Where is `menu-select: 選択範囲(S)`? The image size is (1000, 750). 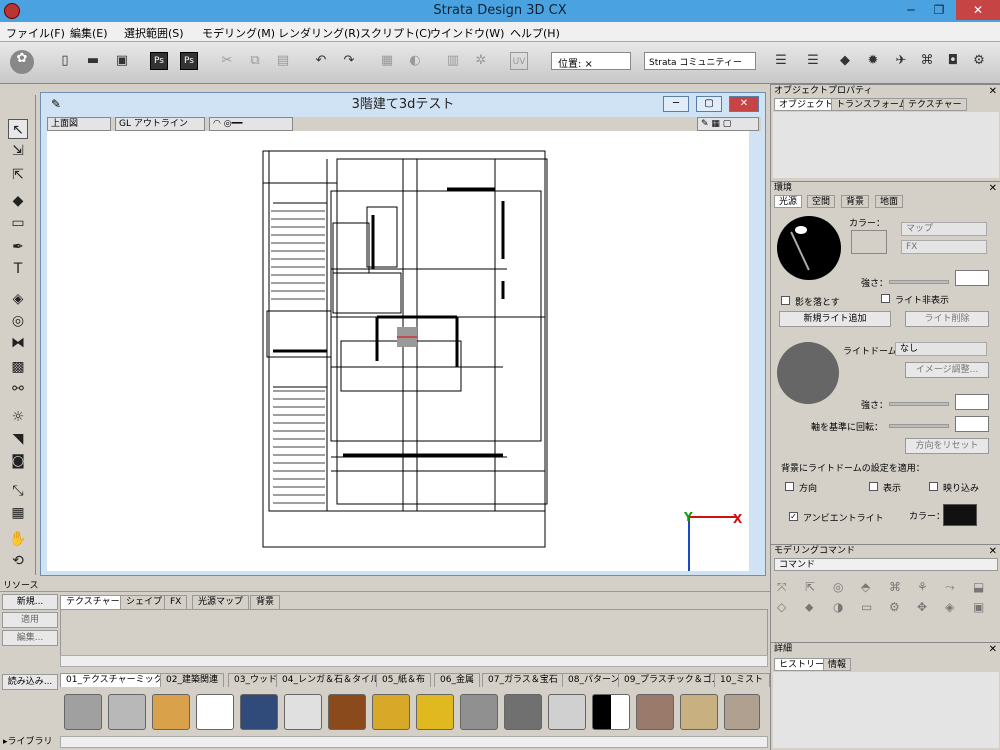 menu-select: 選択範囲(S) is located at coordinates (154, 33).